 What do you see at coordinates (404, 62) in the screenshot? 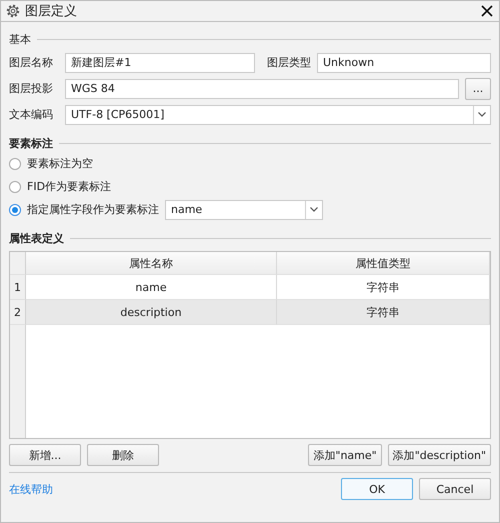
I see `text-field: Unknown` at bounding box center [404, 62].